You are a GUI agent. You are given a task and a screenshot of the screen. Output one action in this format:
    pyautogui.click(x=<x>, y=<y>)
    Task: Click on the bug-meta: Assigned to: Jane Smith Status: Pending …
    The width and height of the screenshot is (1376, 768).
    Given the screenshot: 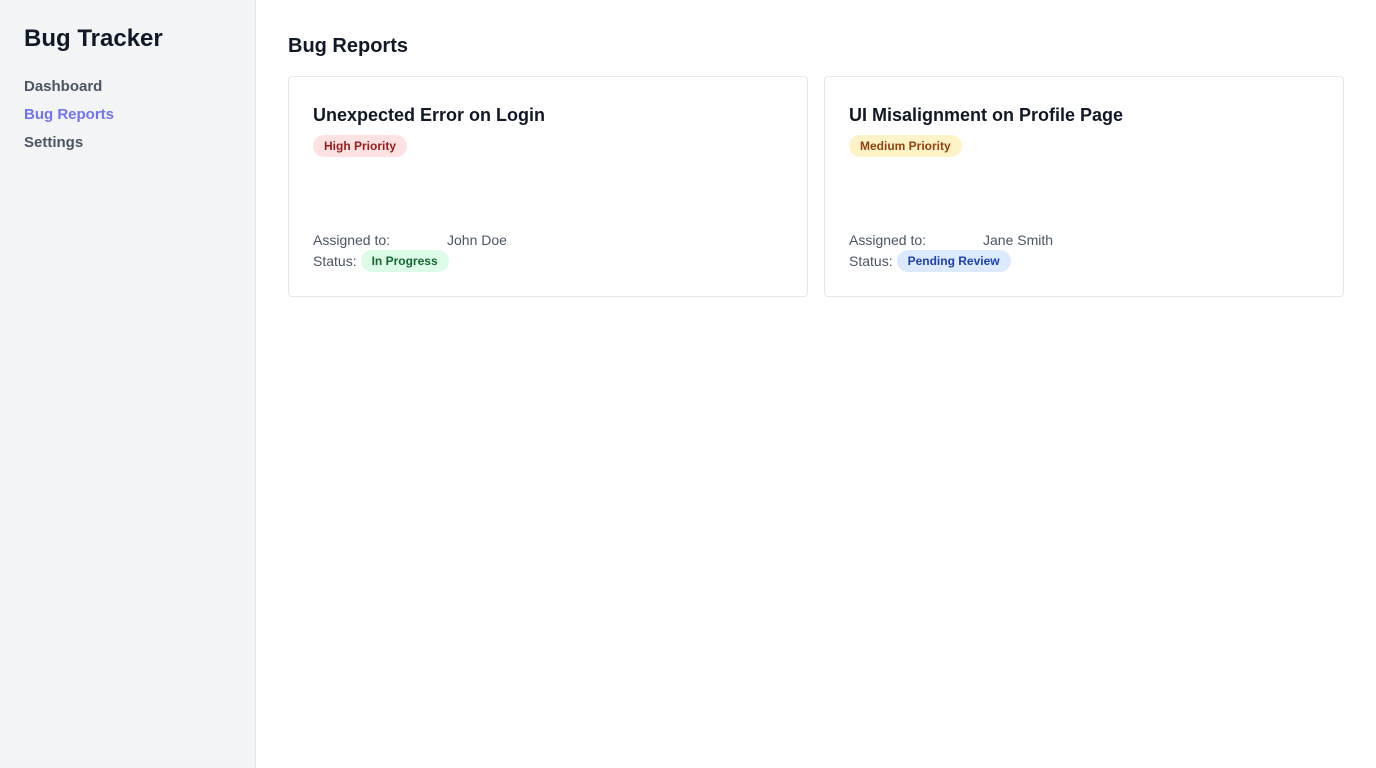 What is the action you would take?
    pyautogui.click(x=951, y=251)
    